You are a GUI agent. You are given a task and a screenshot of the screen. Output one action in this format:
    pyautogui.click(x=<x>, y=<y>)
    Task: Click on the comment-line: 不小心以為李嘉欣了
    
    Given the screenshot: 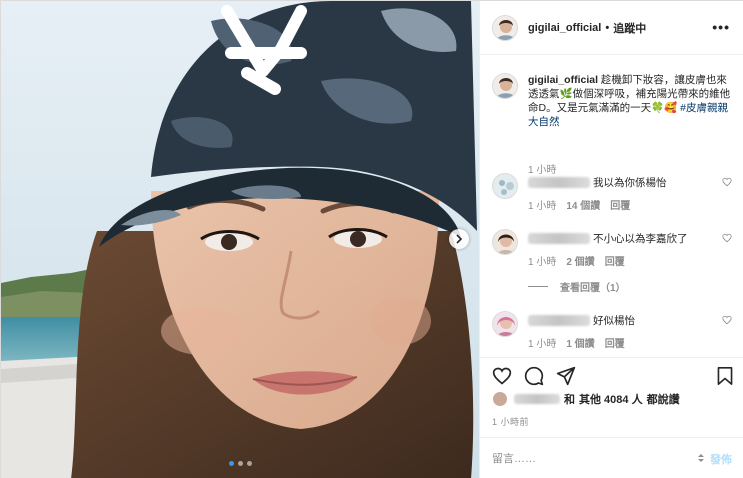 What is the action you would take?
    pyautogui.click(x=608, y=238)
    